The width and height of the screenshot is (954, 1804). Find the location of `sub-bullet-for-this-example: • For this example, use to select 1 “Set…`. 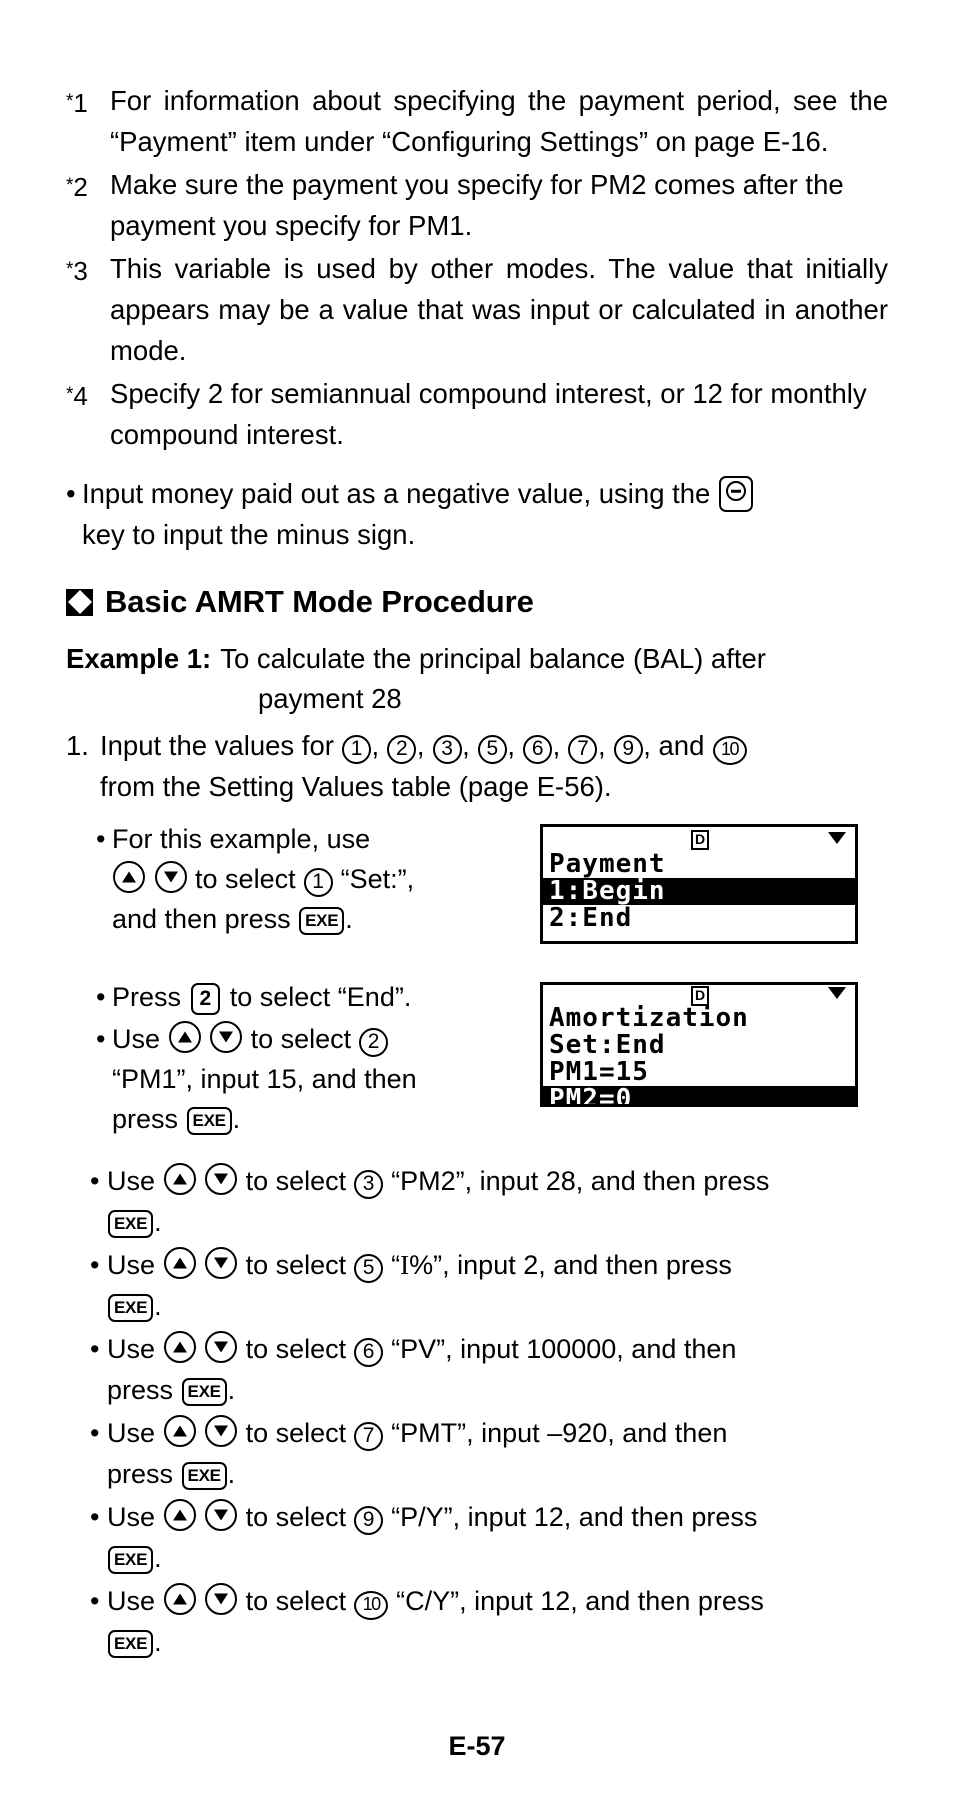

sub-bullet-for-this-example: • For this example, use to select 1 “Set… is located at coordinates (266, 879).